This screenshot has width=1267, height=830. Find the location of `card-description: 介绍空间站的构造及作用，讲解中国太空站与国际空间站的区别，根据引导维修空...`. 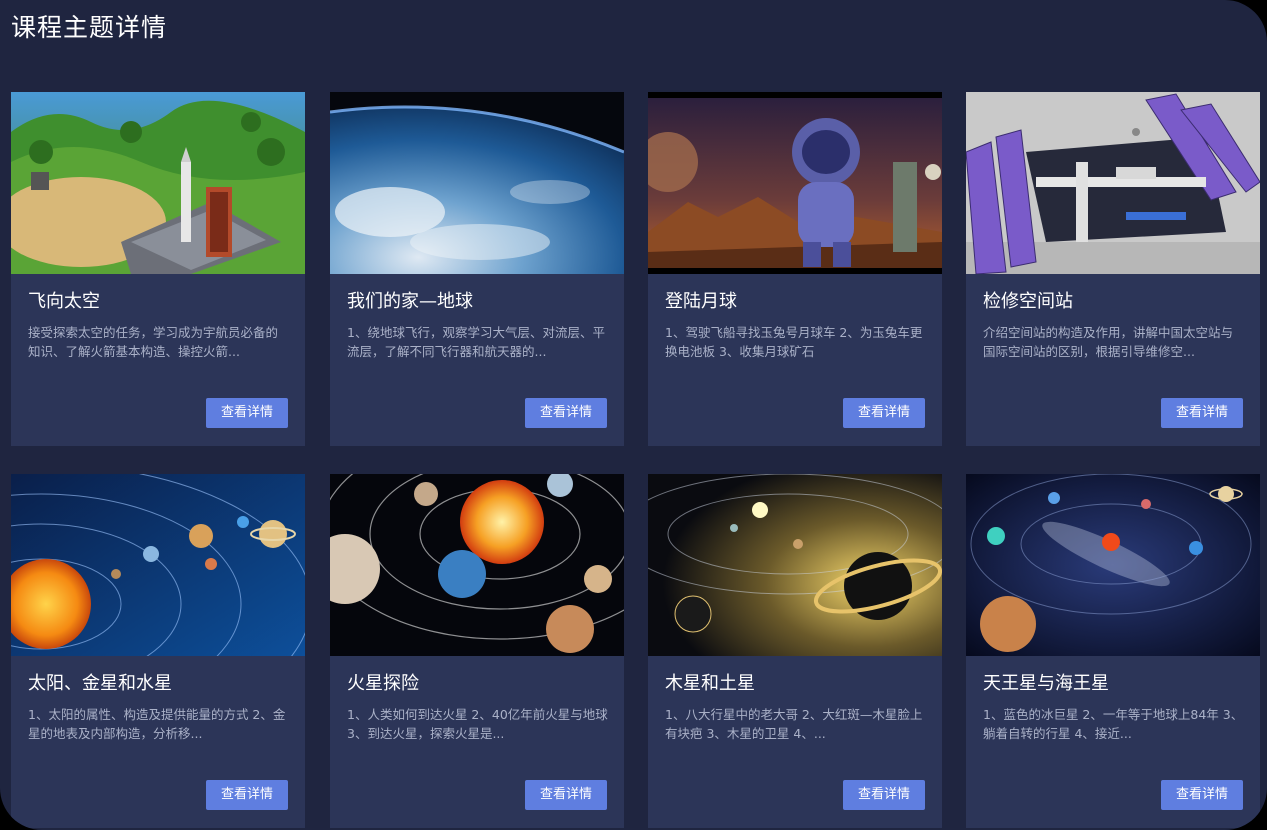

card-description: 介绍空间站的构造及作用，讲解中国太空站与国际空间站的区别，根据引导维修空... is located at coordinates (1108, 342).